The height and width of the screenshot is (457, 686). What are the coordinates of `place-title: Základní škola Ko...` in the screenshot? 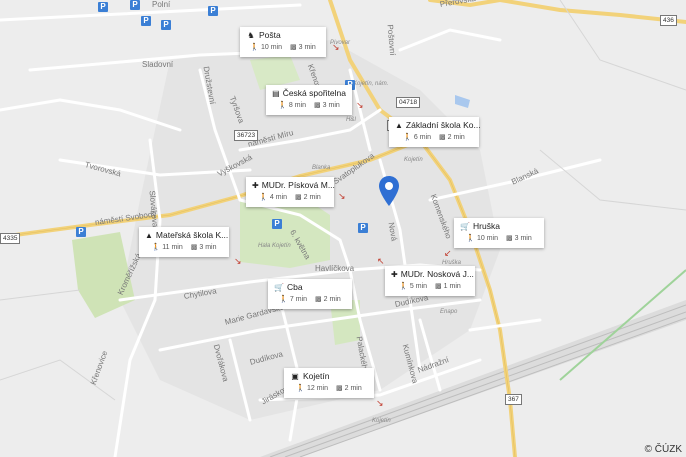 It's located at (443, 125).